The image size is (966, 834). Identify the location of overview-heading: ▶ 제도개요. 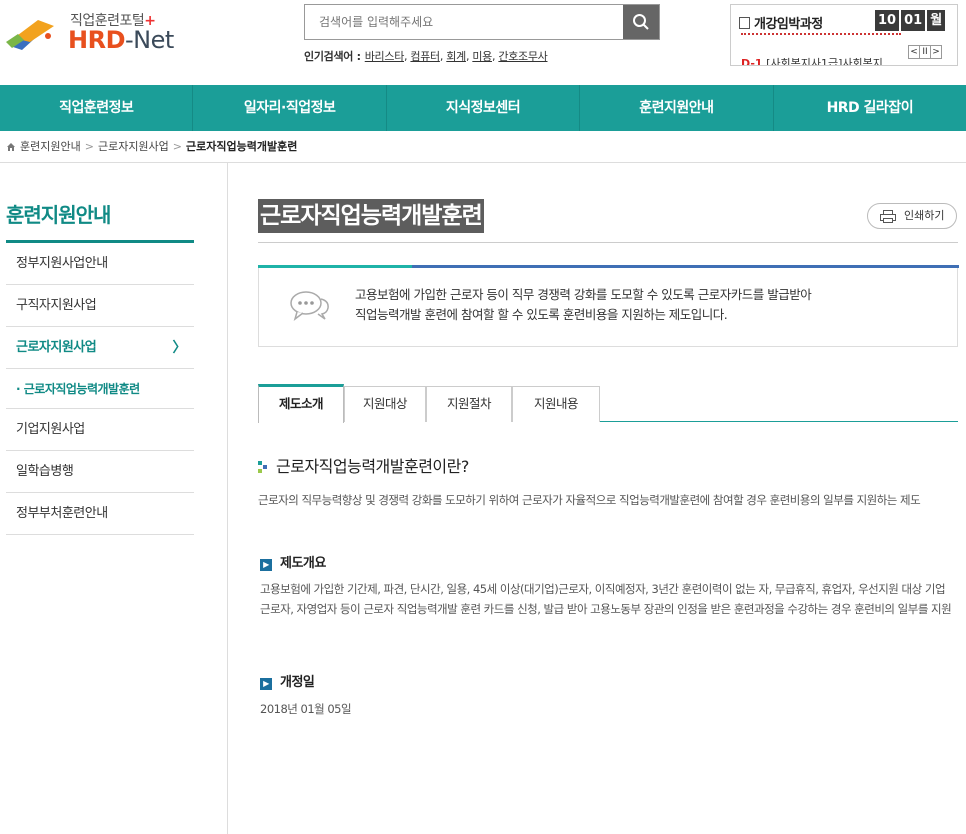
(293, 561).